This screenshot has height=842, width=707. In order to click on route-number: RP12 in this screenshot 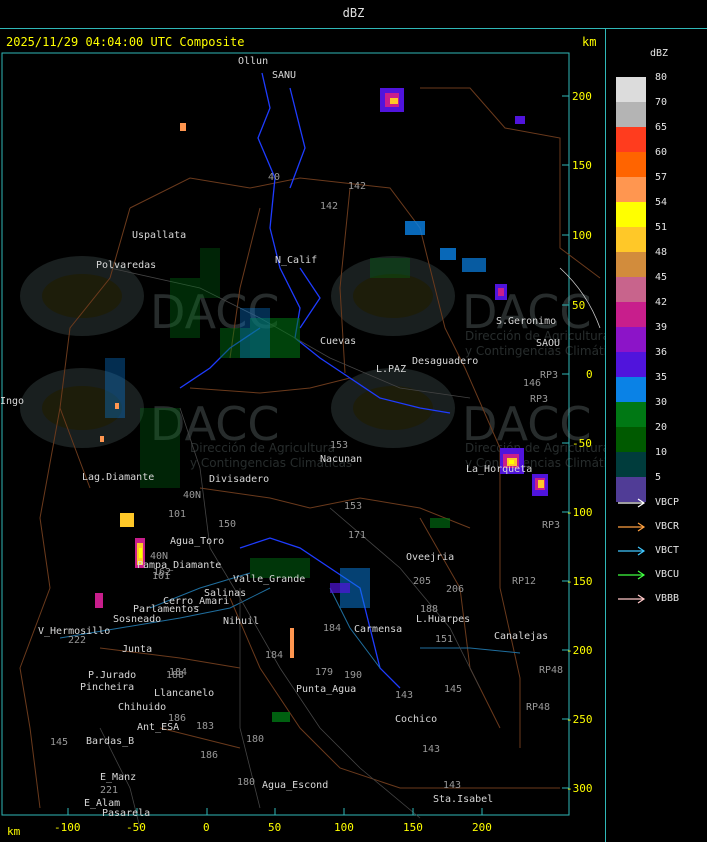, I will do `click(524, 581)`.